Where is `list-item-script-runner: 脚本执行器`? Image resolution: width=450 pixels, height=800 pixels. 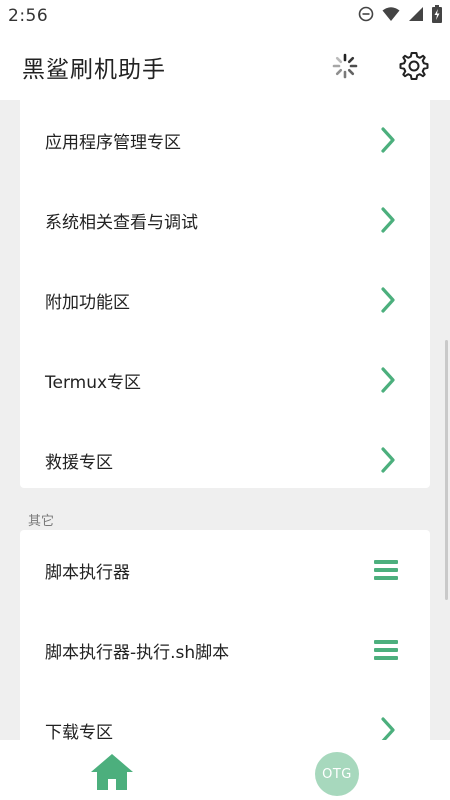 list-item-script-runner: 脚本执行器 is located at coordinates (225, 570).